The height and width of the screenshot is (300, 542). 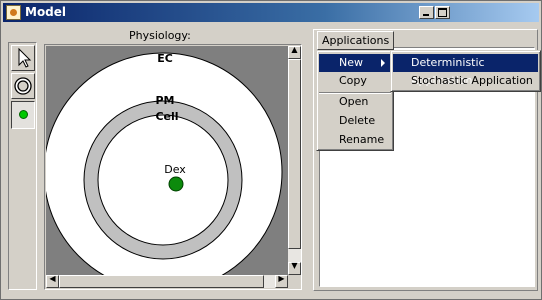 I want to click on maximize-icon, so click(x=442, y=12).